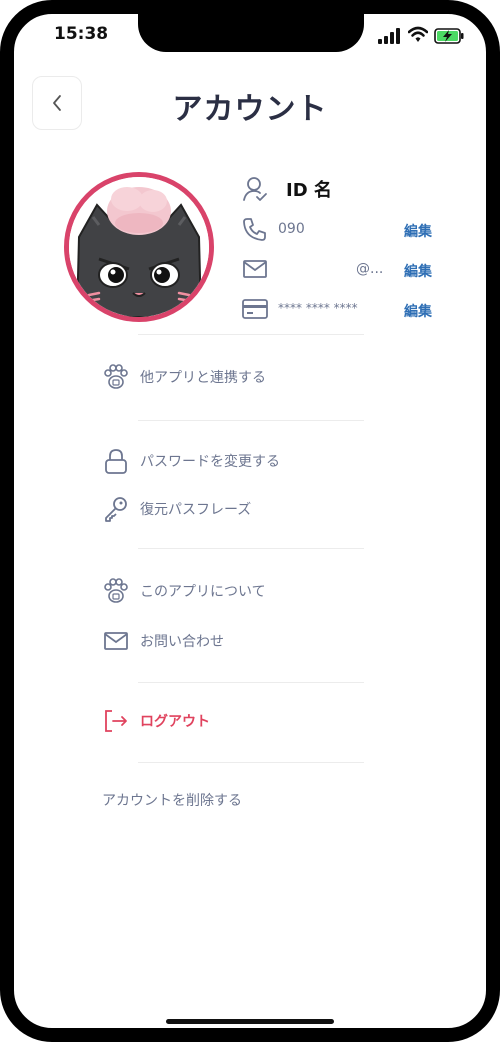  I want to click on logout-label: ログアウト, so click(175, 722).